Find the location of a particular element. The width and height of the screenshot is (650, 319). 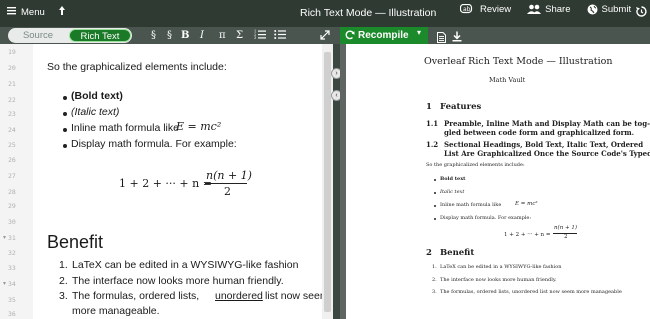

pdf-bullet-item: Display math formula. For example: is located at coordinates (486, 218).